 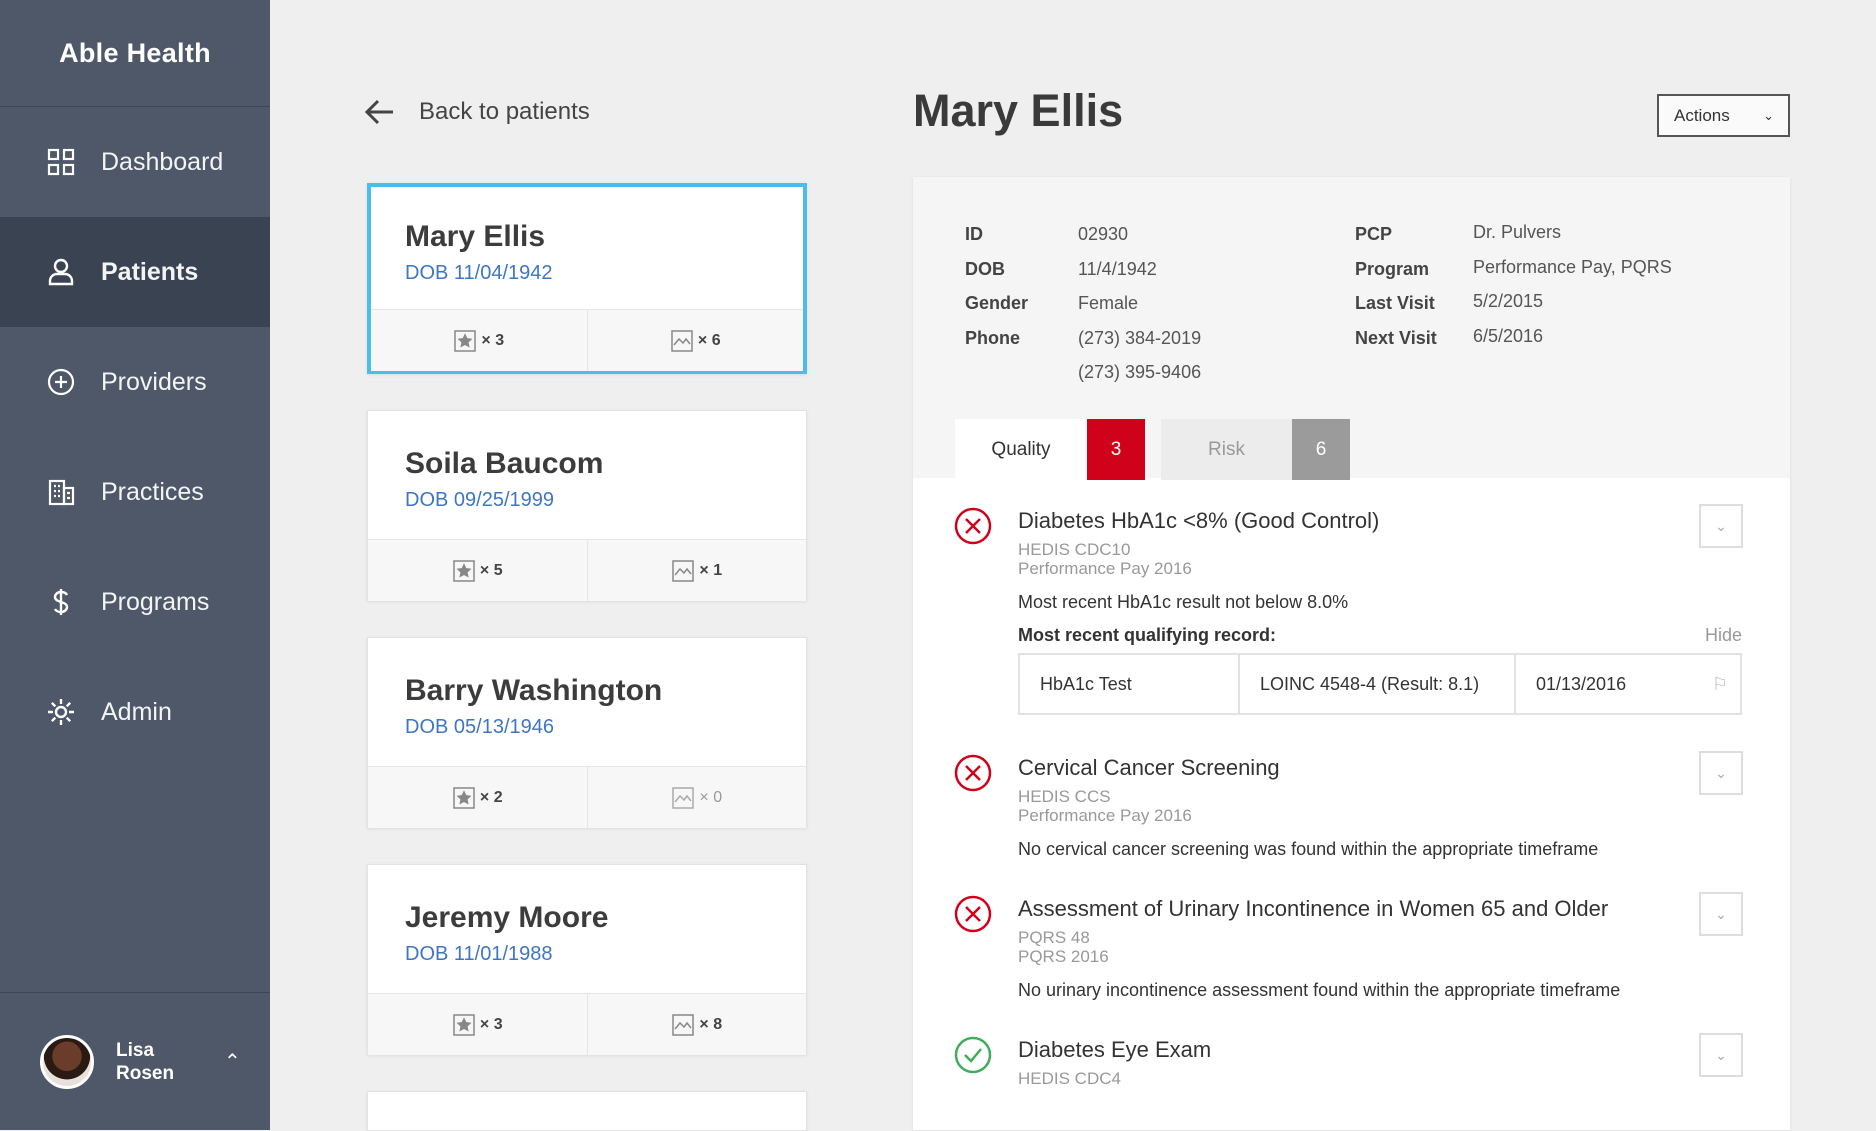 I want to click on record-test: HbA1c Test, so click(x=1086, y=683).